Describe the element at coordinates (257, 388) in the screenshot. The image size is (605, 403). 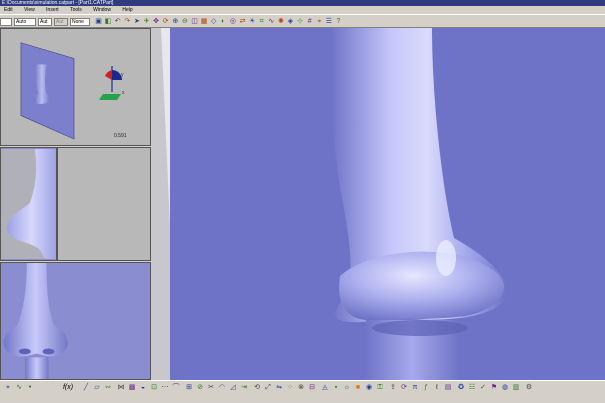
I see `rotate-icon: ⟲` at that location.